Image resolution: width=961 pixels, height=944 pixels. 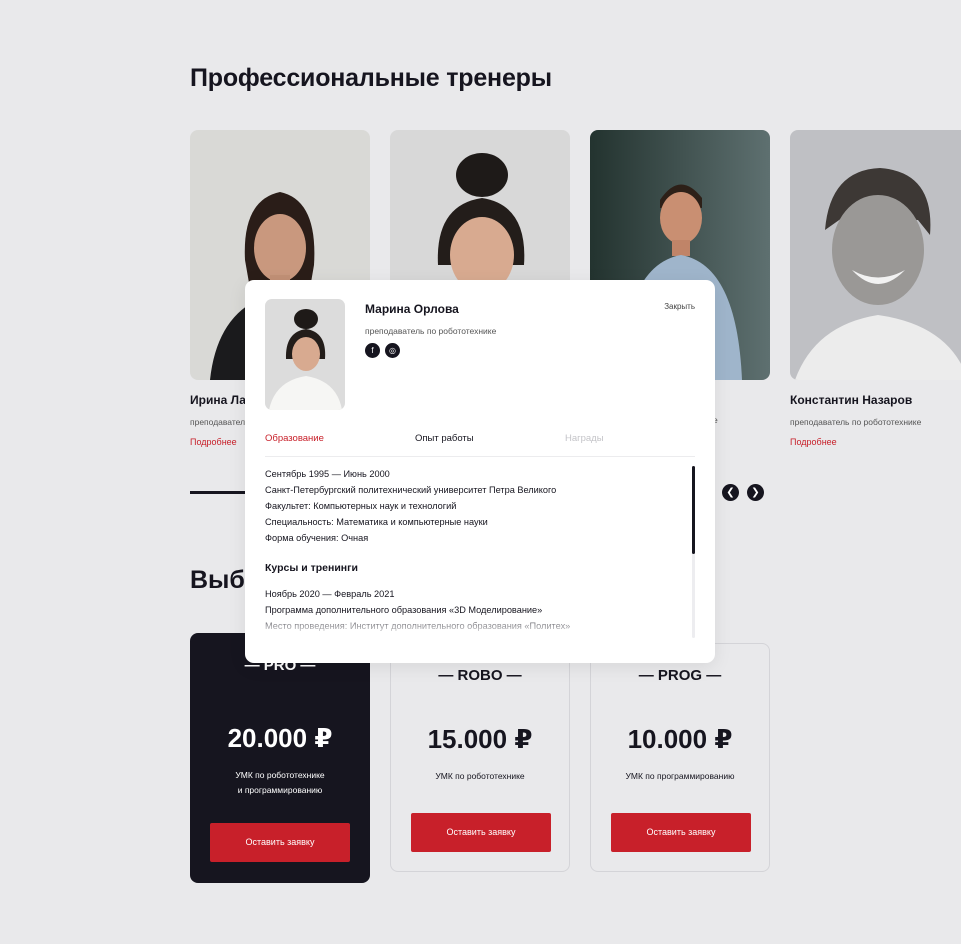 I want to click on courses-heading: Курсы и тренинги, so click(x=311, y=568).